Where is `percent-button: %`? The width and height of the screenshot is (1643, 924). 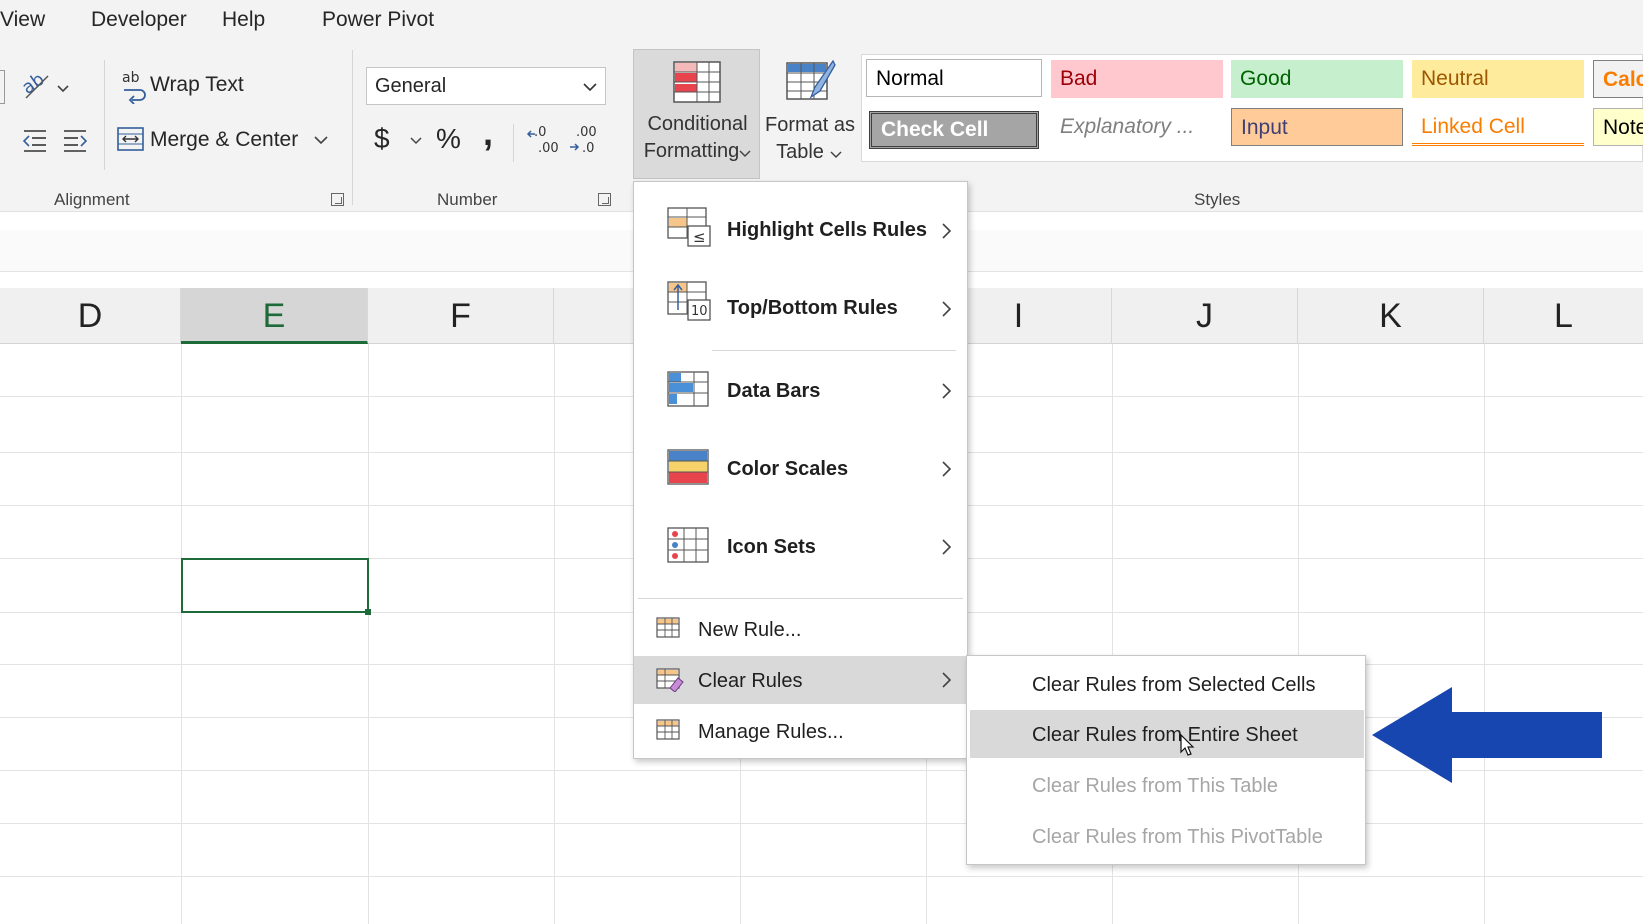 percent-button: % is located at coordinates (448, 139).